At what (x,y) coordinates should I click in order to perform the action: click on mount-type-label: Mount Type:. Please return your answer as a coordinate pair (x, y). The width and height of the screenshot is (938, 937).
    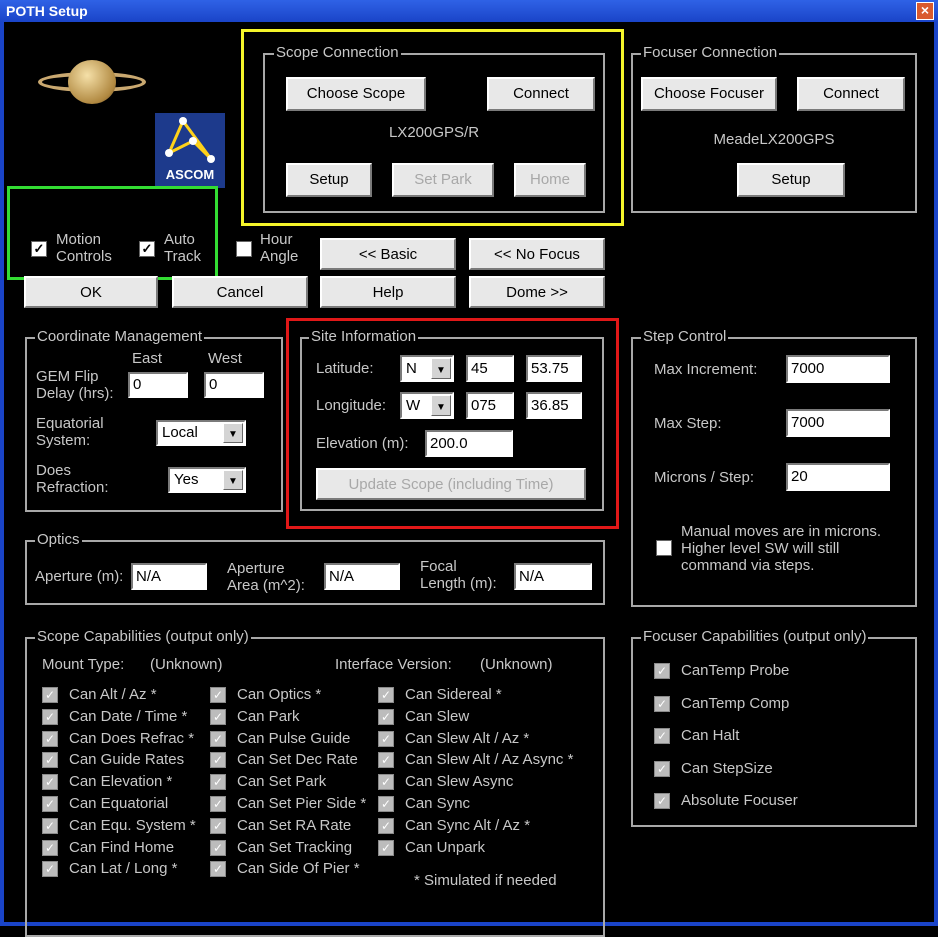
    Looking at the image, I should click on (83, 664).